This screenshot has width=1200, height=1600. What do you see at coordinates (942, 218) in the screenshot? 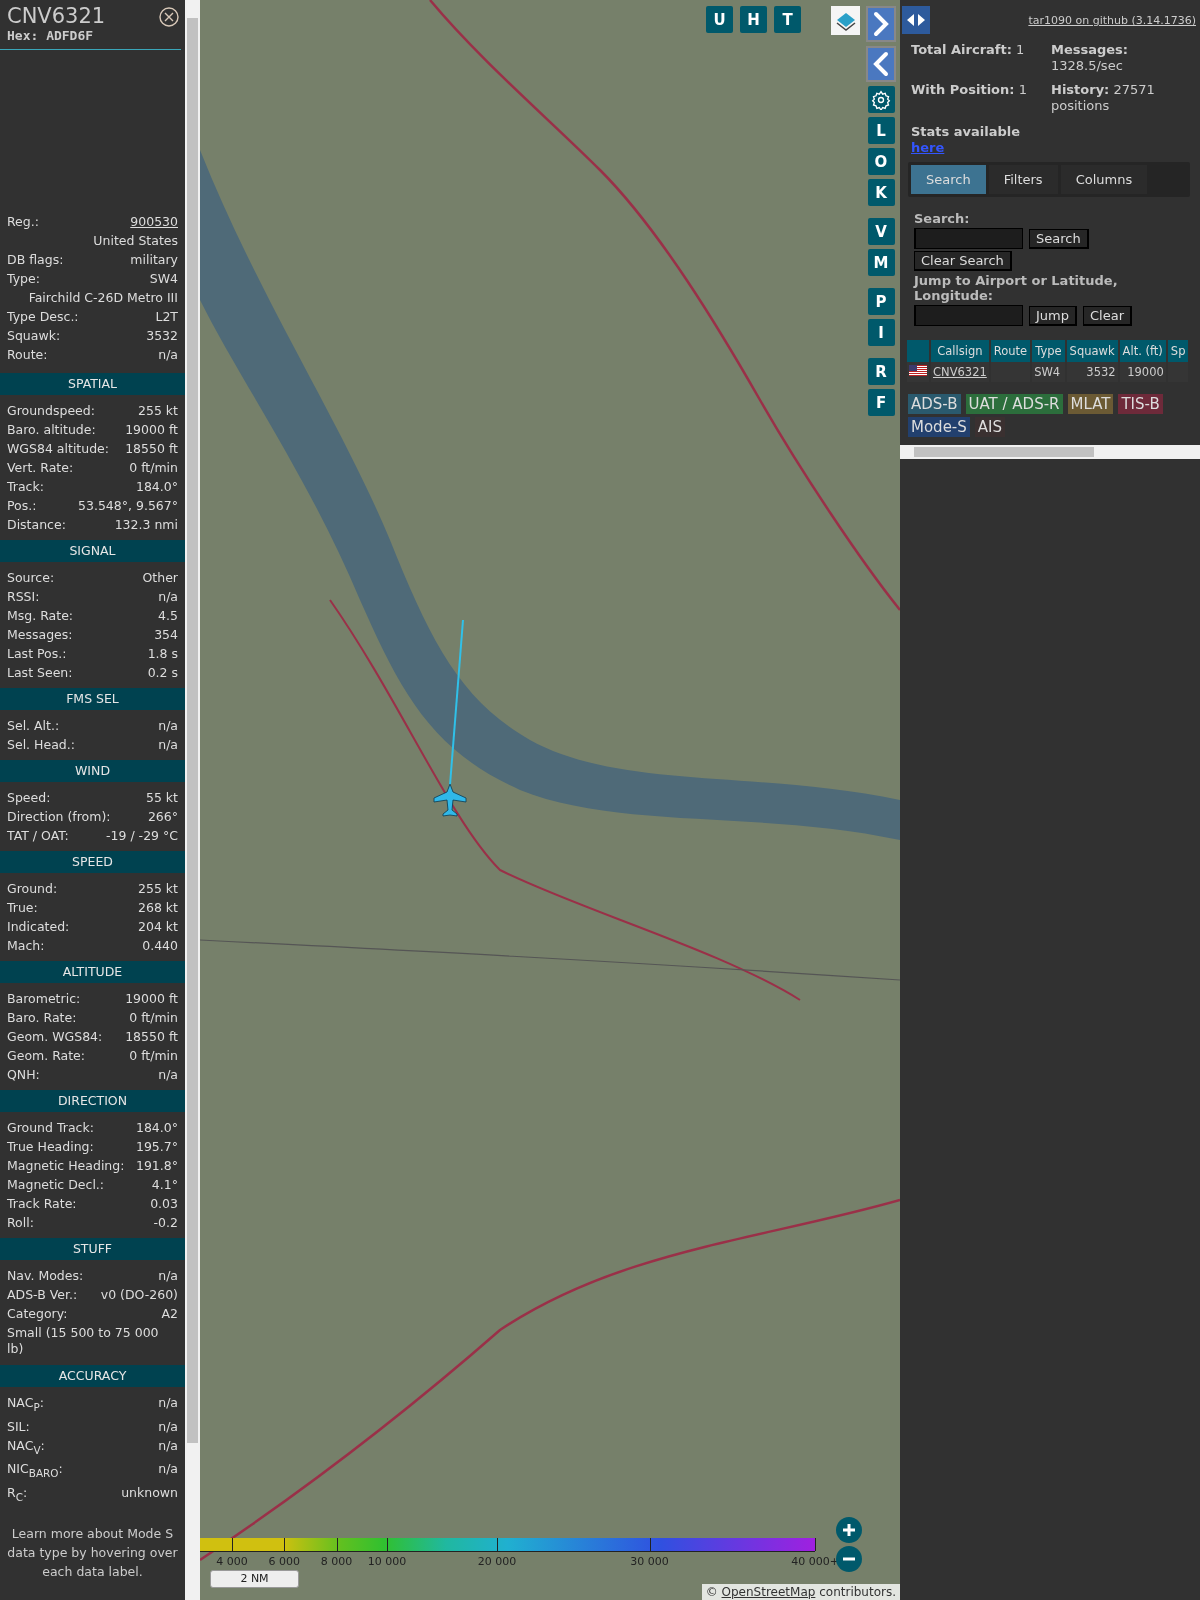
I see `search-label: Search:` at bounding box center [942, 218].